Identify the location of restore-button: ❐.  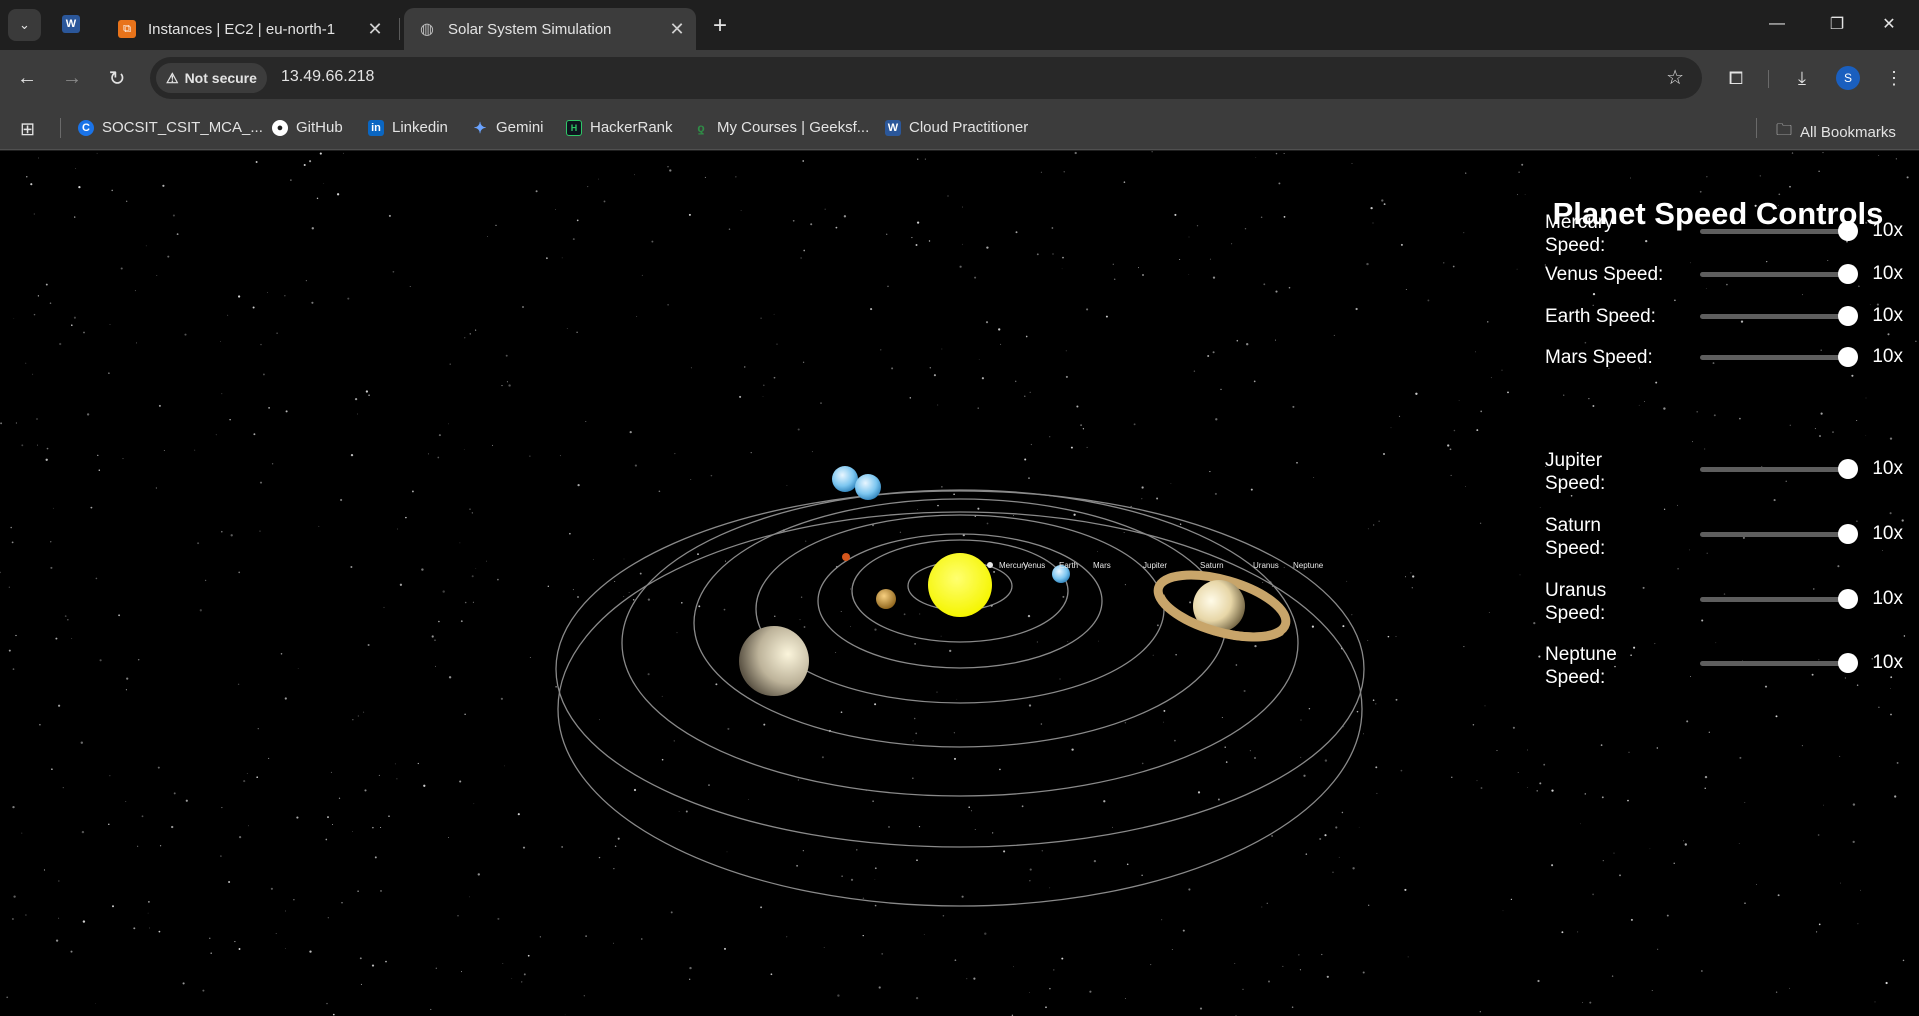
(1837, 24).